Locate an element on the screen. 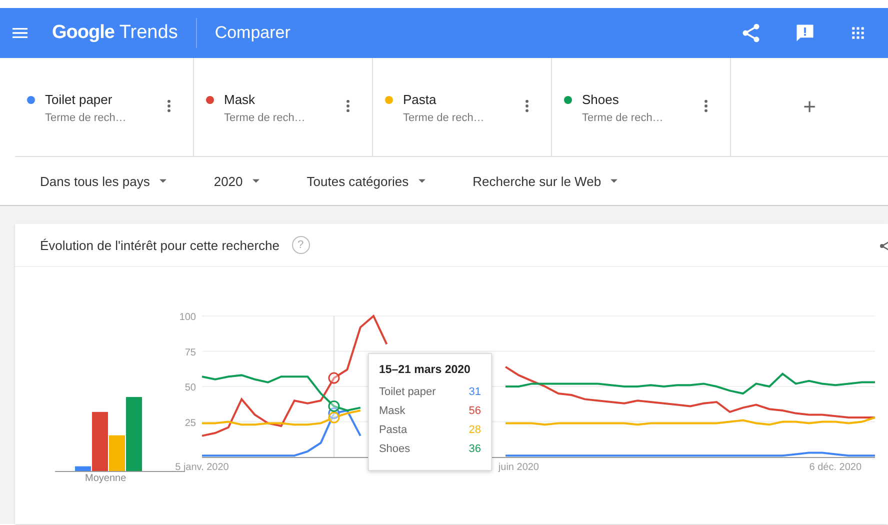 Image resolution: width=888 pixels, height=525 pixels. add-term-button: + is located at coordinates (809, 107).